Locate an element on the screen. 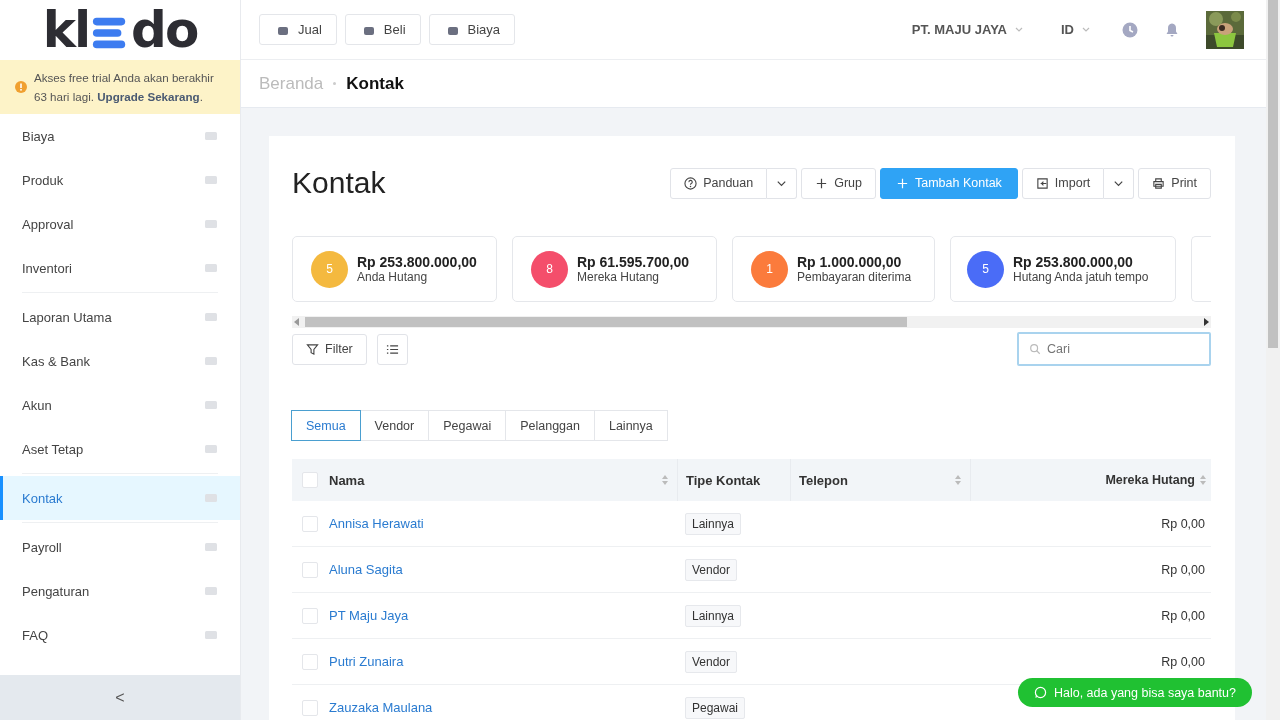  import-icon is located at coordinates (1042, 183).